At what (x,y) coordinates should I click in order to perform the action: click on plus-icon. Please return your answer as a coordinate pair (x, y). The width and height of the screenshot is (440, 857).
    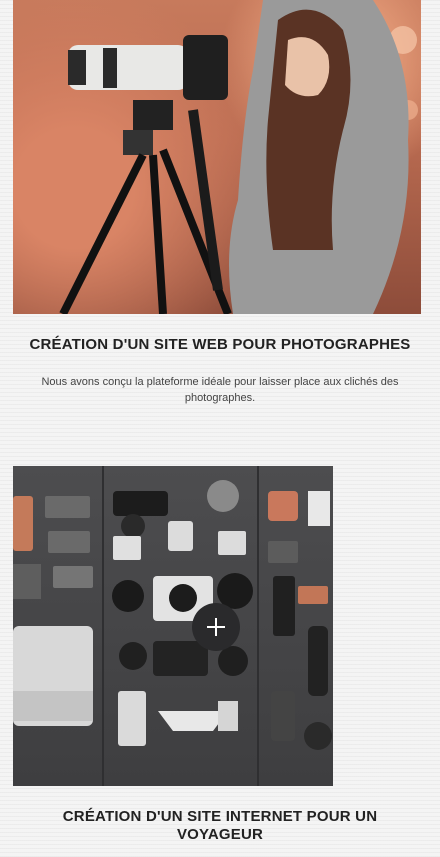
    Looking at the image, I should click on (216, 627).